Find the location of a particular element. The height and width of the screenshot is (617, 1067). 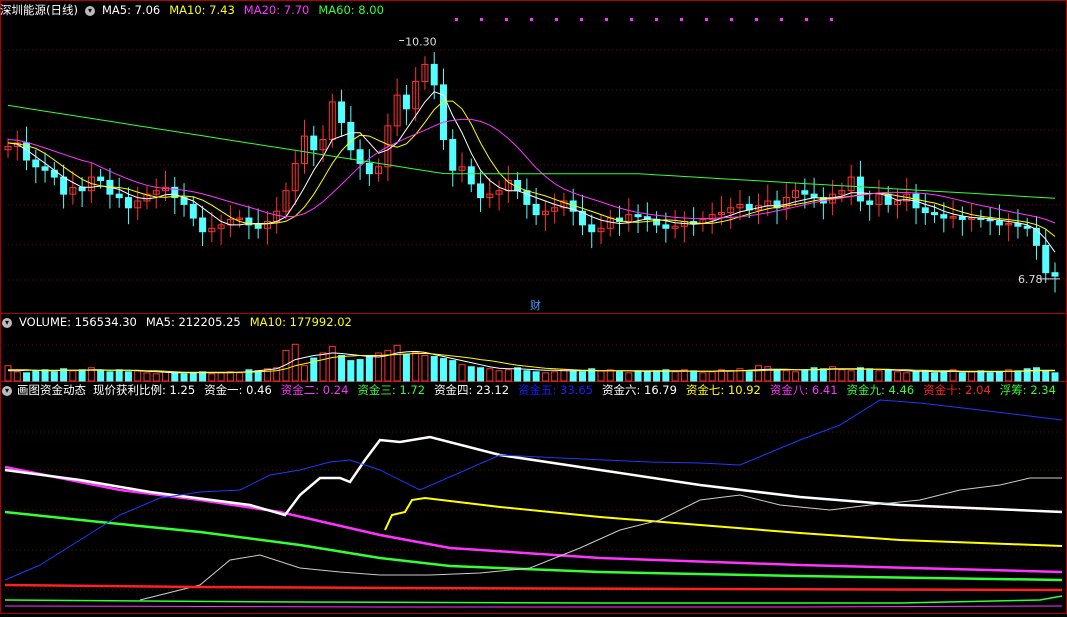

low-price-label: 6.78 is located at coordinates (1030, 279).